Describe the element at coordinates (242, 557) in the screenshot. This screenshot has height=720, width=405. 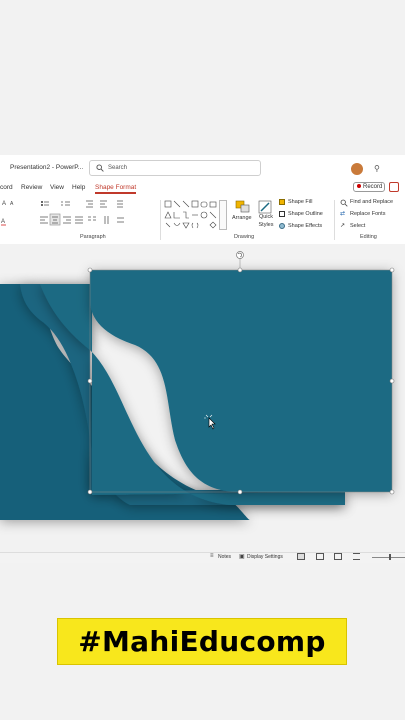
I see `display-icon: ▣` at that location.